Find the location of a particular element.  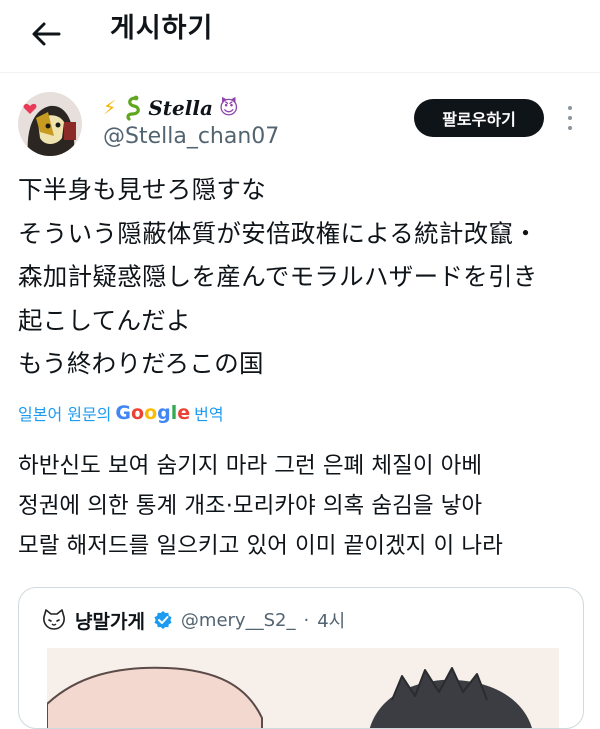

avatar-image is located at coordinates (50, 124).